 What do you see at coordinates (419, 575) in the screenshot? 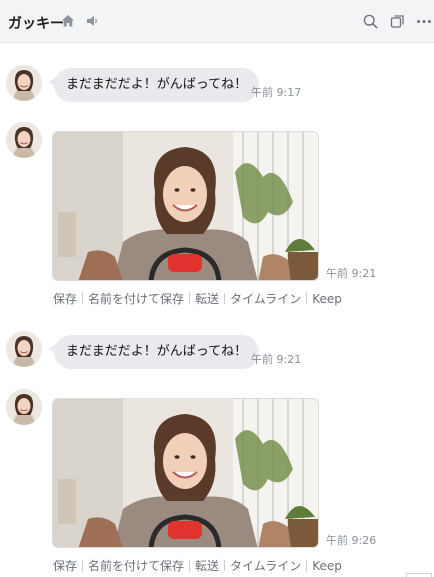
I see `resize-handle` at bounding box center [419, 575].